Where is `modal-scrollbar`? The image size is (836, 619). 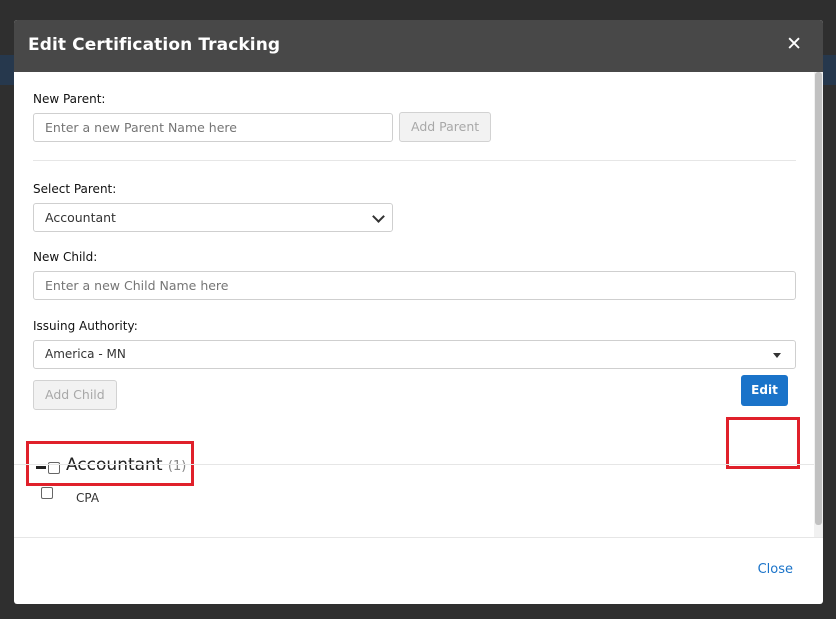 modal-scrollbar is located at coordinates (818, 304).